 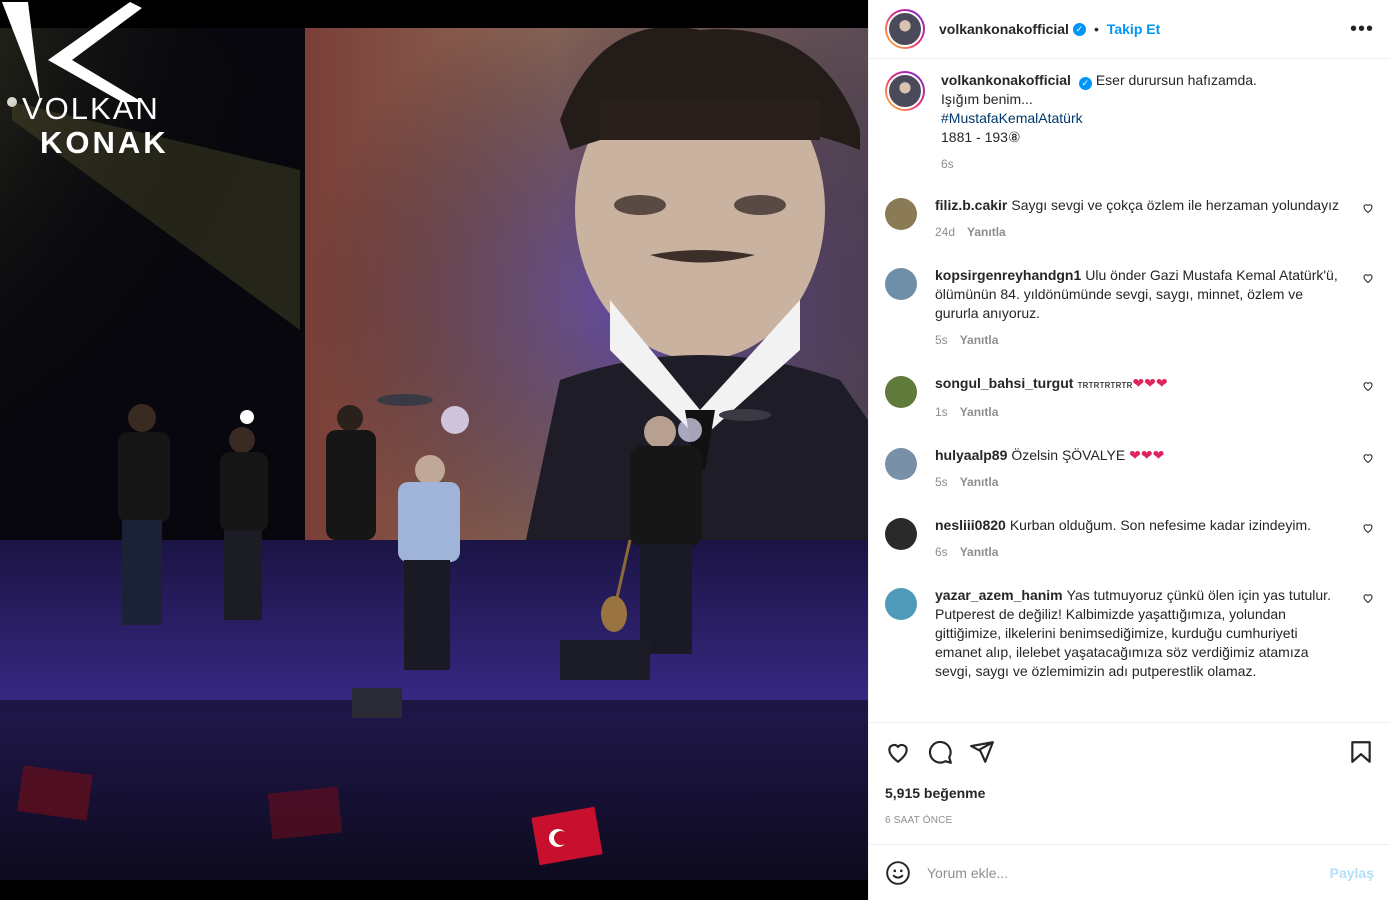 I want to click on caption-years: 1881 - 193⑧, so click(x=981, y=137).